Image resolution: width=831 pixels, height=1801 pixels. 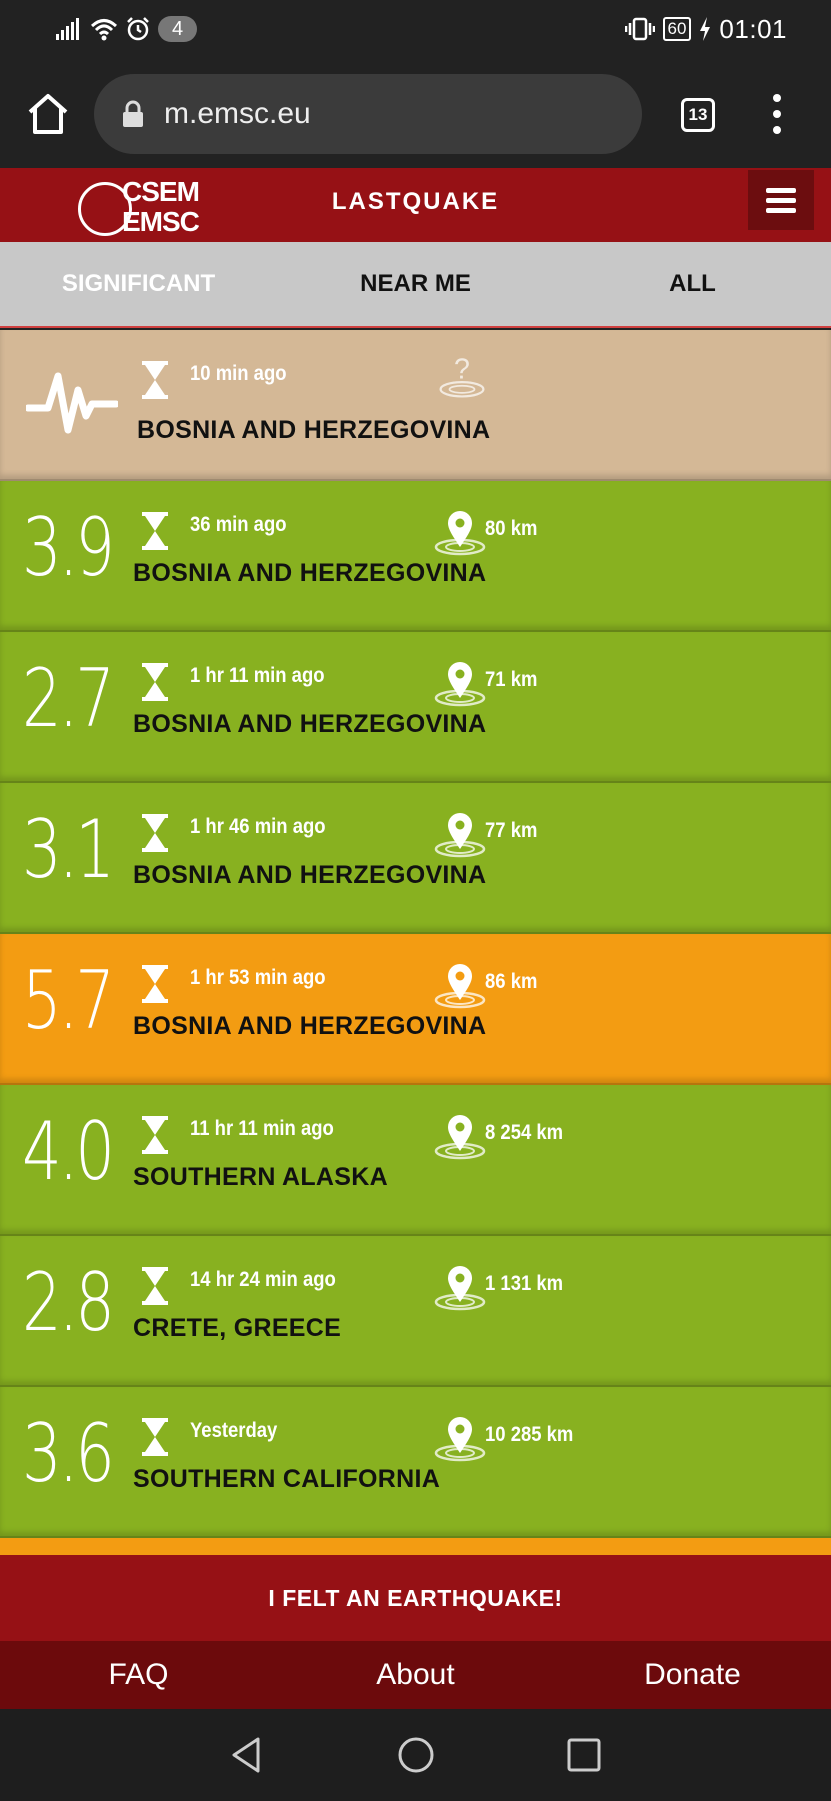 I want to click on quake-magnitude: 4.0, so click(x=68, y=1151).